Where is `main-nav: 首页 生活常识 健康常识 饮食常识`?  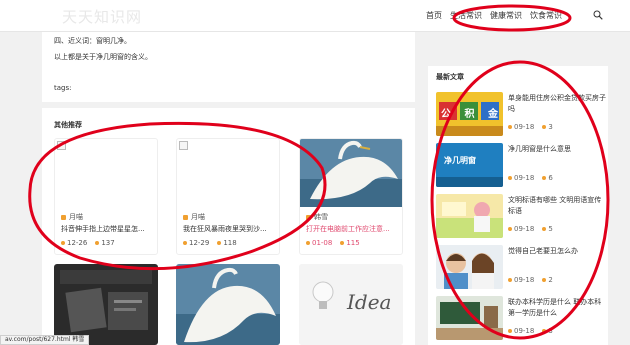 main-nav: 首页 生活常识 健康常识 饮食常识 is located at coordinates (494, 15).